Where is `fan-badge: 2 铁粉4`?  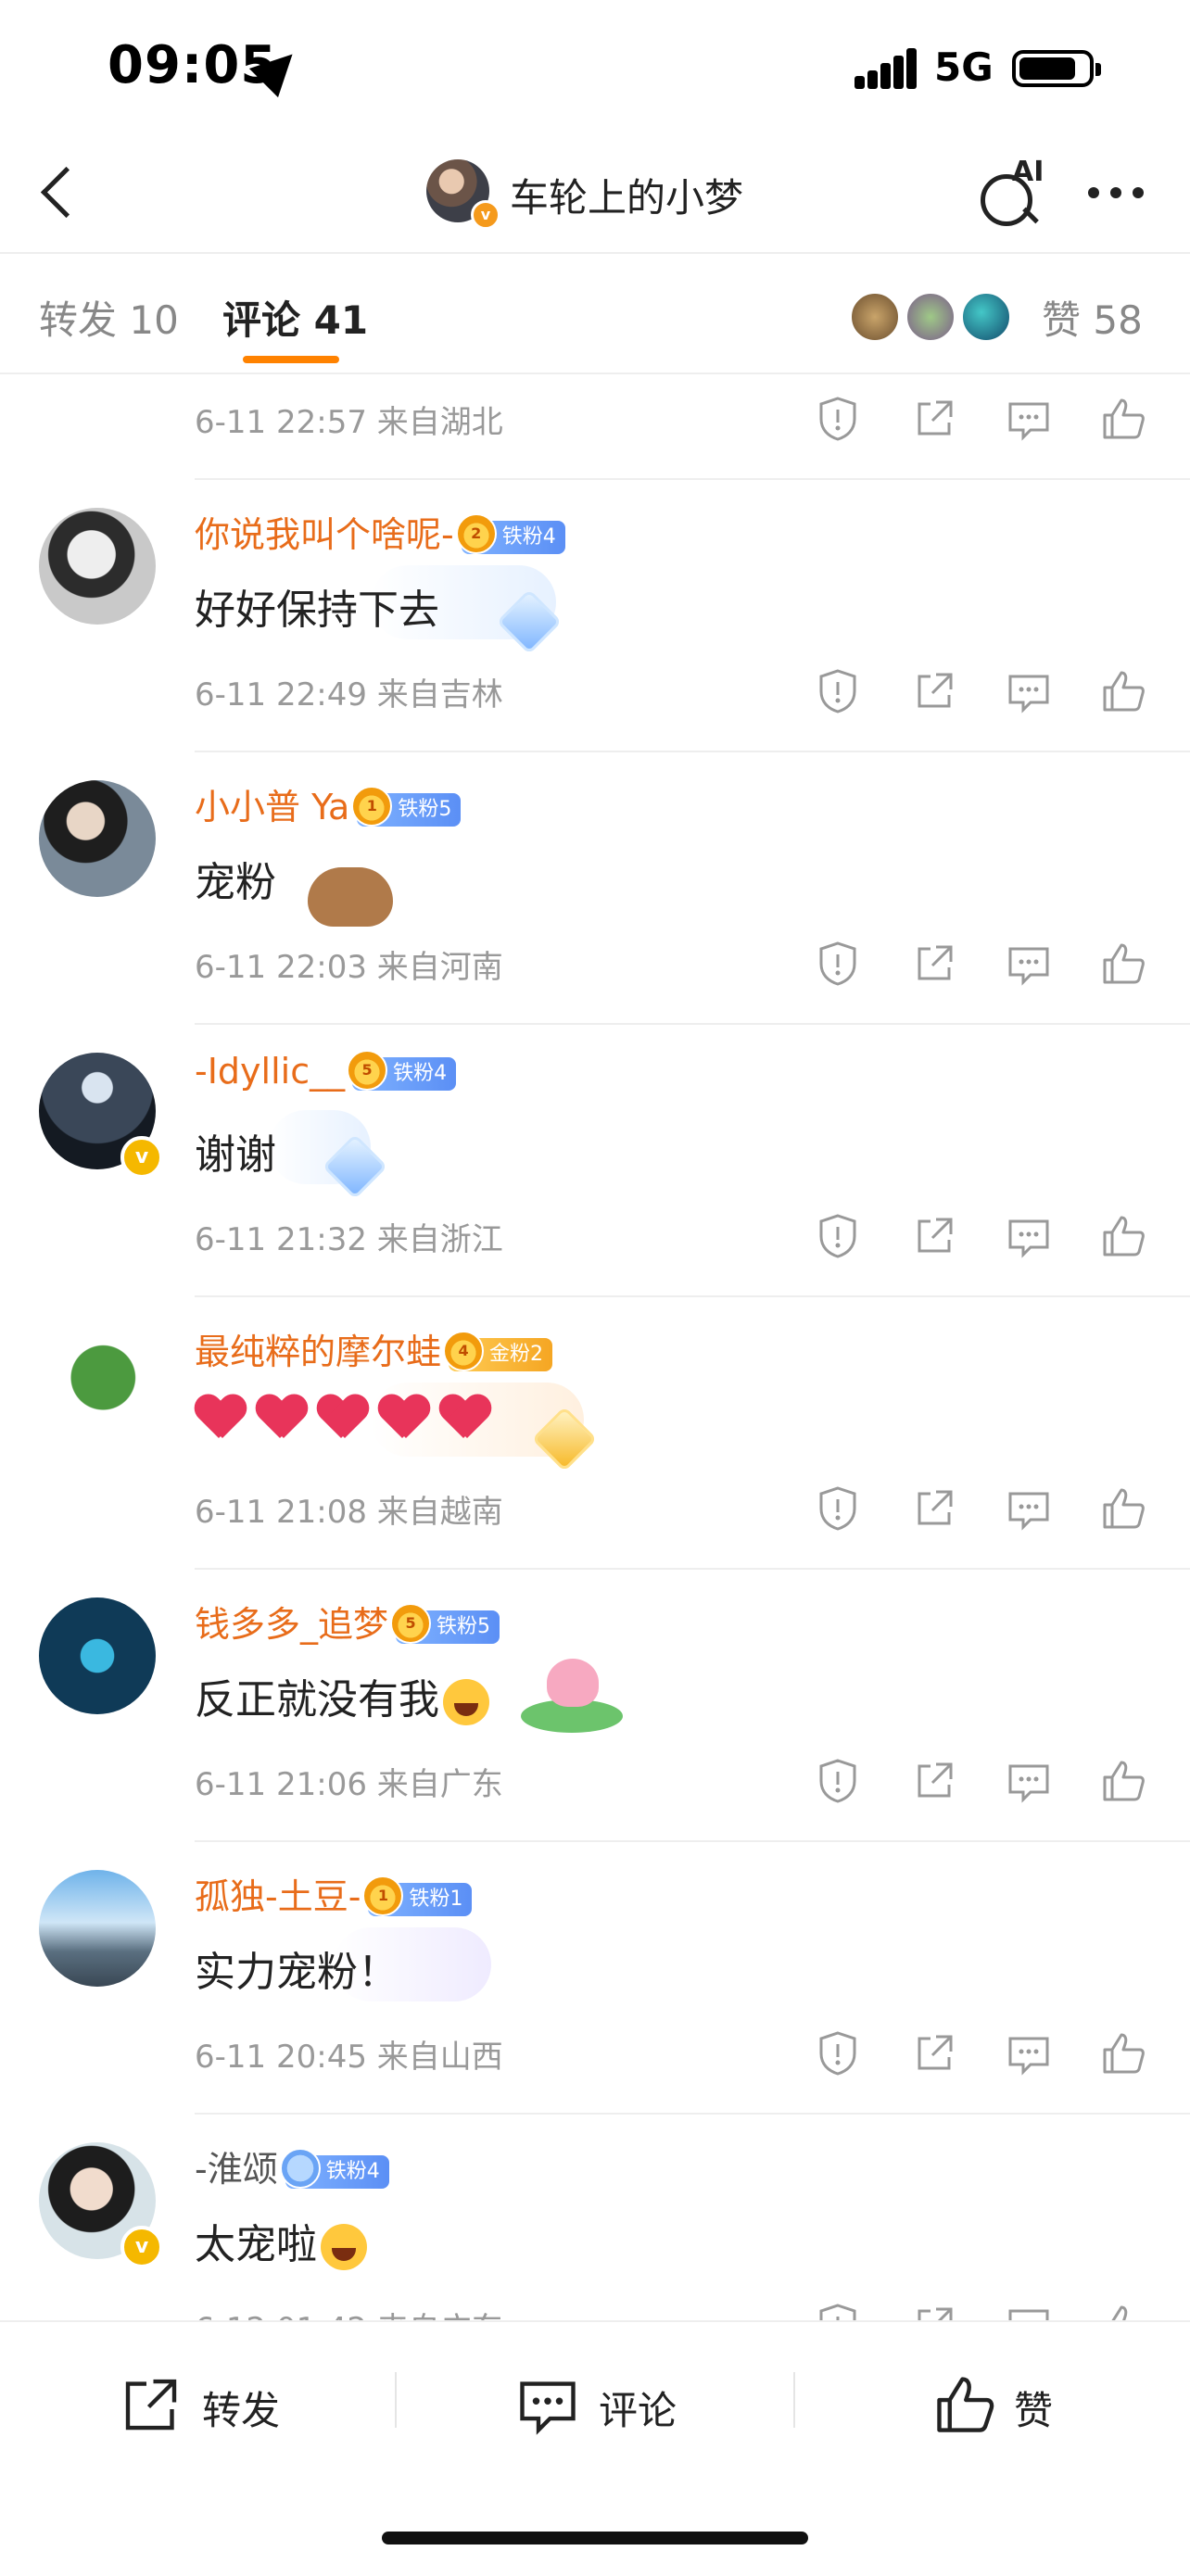
fan-badge: 2 铁粉4 is located at coordinates (510, 533).